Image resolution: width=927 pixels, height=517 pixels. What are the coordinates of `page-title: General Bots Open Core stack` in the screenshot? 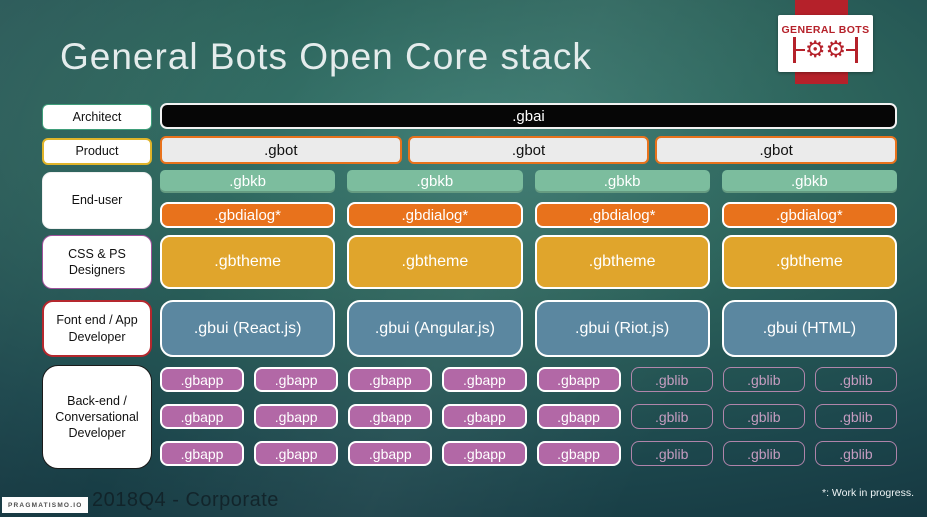 It's located at (326, 56).